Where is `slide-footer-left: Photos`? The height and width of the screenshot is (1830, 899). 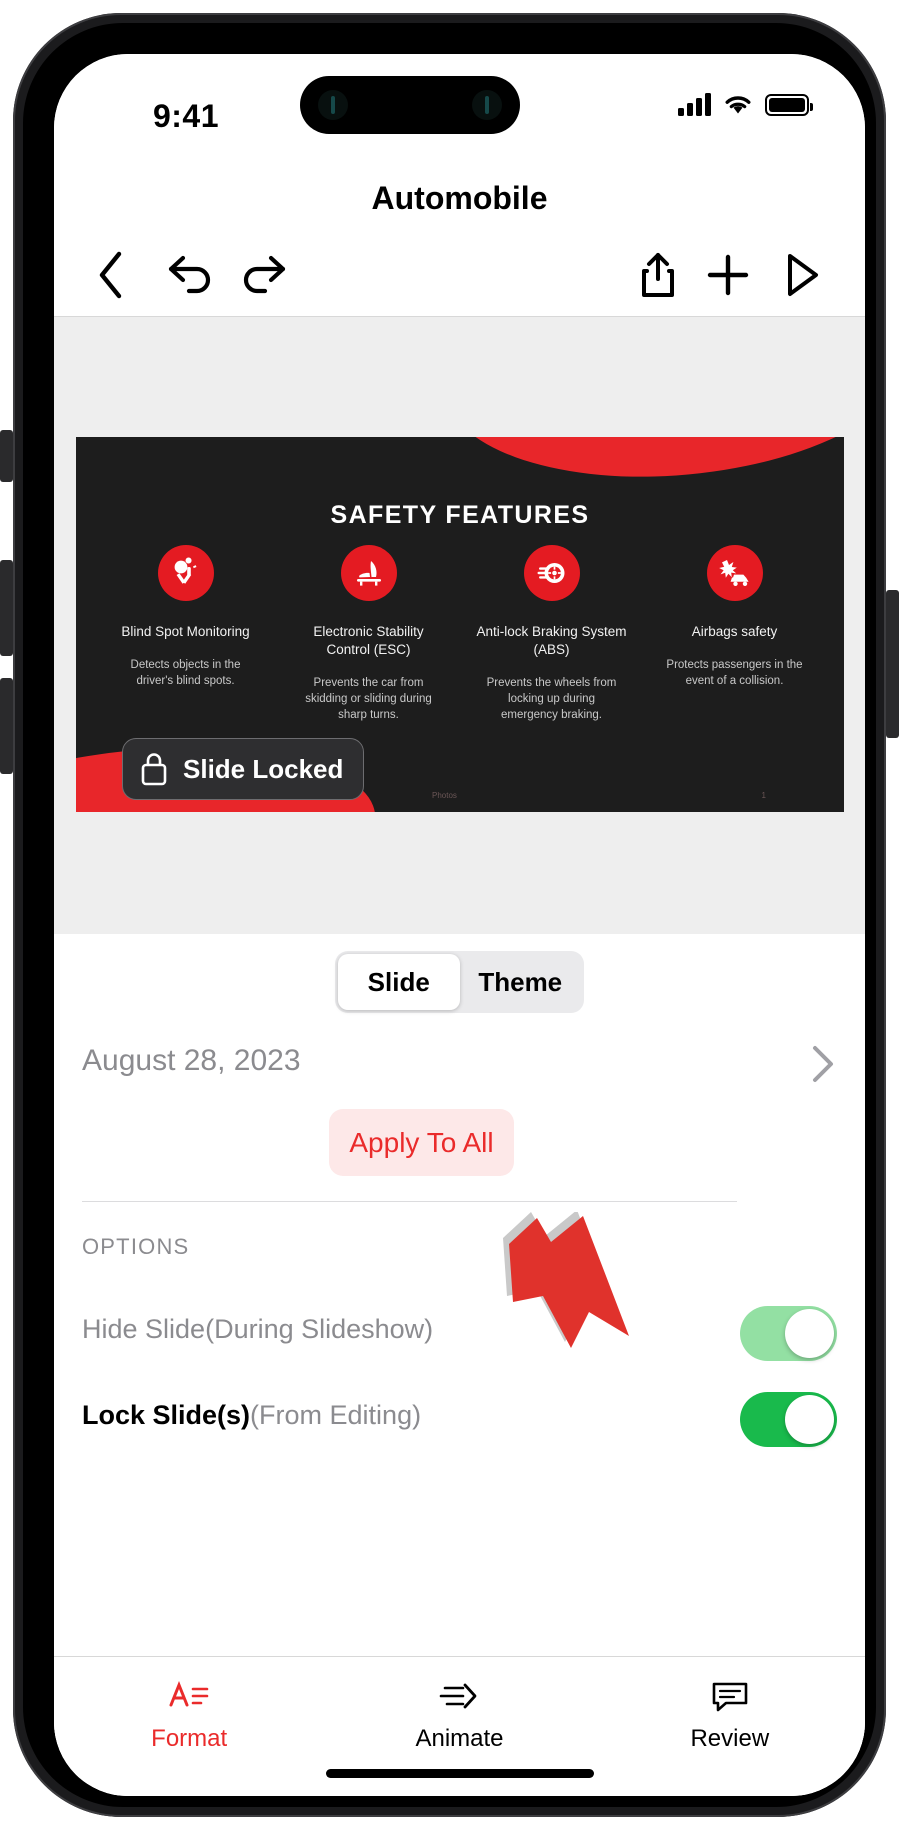 slide-footer-left: Photos is located at coordinates (444, 795).